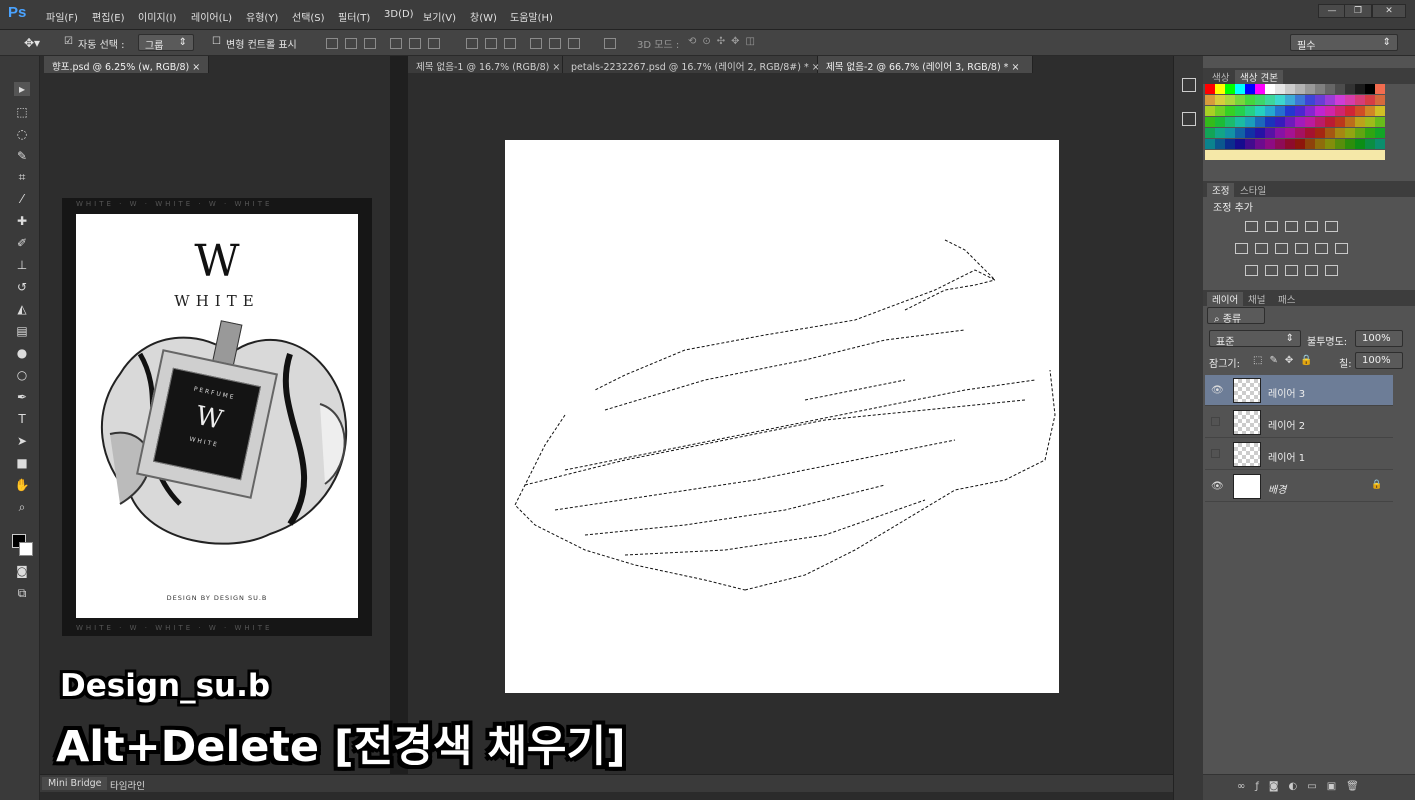  I want to click on crop-tool-icon: ⌗, so click(22, 177).